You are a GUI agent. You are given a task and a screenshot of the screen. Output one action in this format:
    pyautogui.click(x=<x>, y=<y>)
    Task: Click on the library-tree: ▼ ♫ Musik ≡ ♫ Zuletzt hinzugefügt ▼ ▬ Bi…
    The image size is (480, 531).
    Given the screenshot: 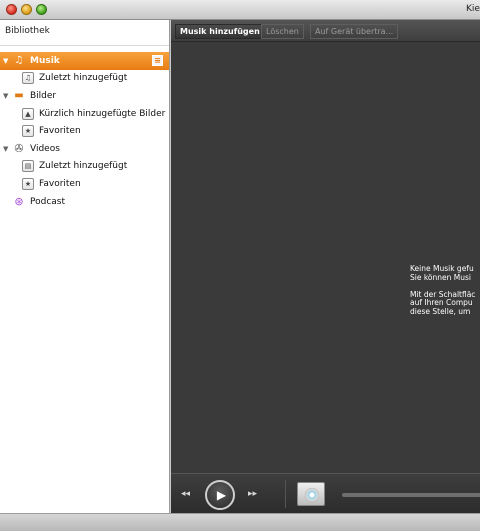 What is the action you would take?
    pyautogui.click(x=84, y=128)
    